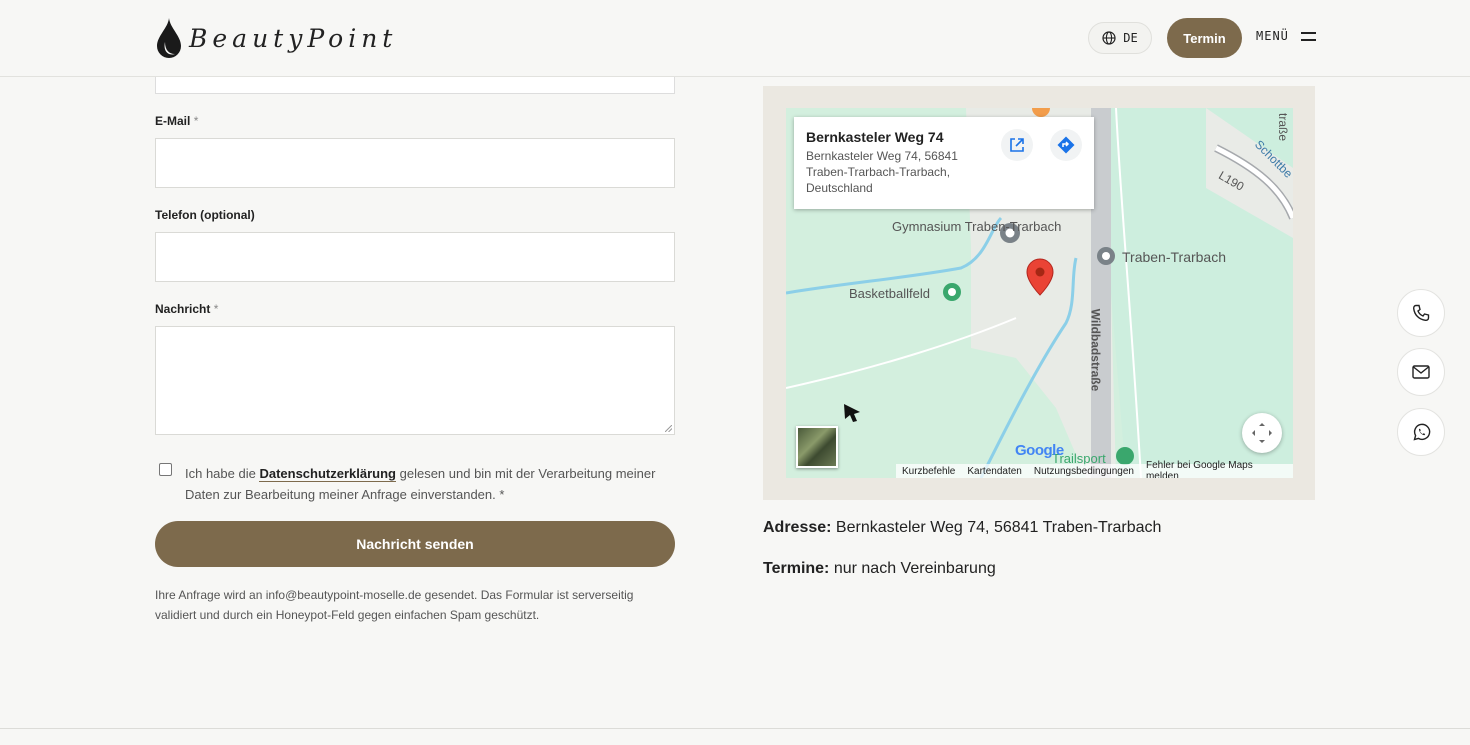 This screenshot has height=745, width=1470. I want to click on map-footer-shortcuts: Kurzbefehle, so click(928, 471).